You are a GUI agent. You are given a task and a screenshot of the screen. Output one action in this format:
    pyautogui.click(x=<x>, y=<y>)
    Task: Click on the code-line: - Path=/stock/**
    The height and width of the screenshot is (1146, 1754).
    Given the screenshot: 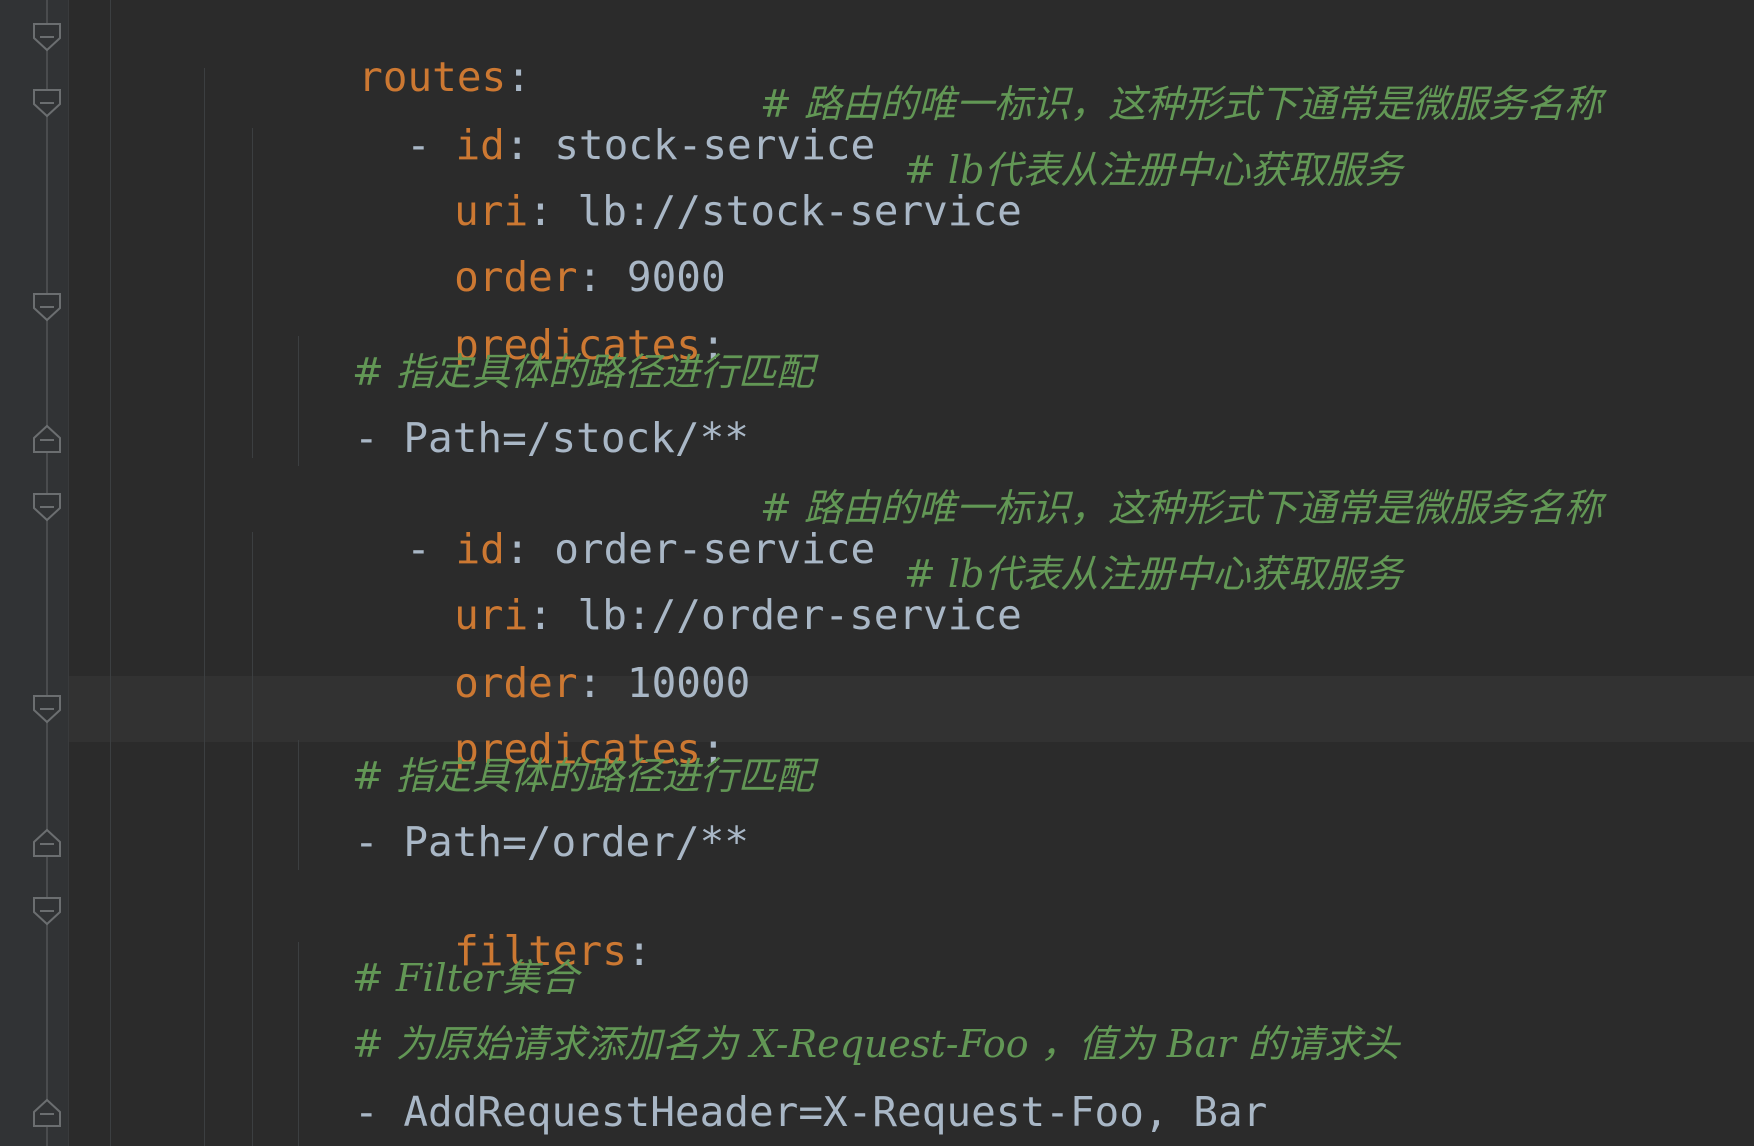 What is the action you would take?
    pyautogui.click(x=551, y=440)
    